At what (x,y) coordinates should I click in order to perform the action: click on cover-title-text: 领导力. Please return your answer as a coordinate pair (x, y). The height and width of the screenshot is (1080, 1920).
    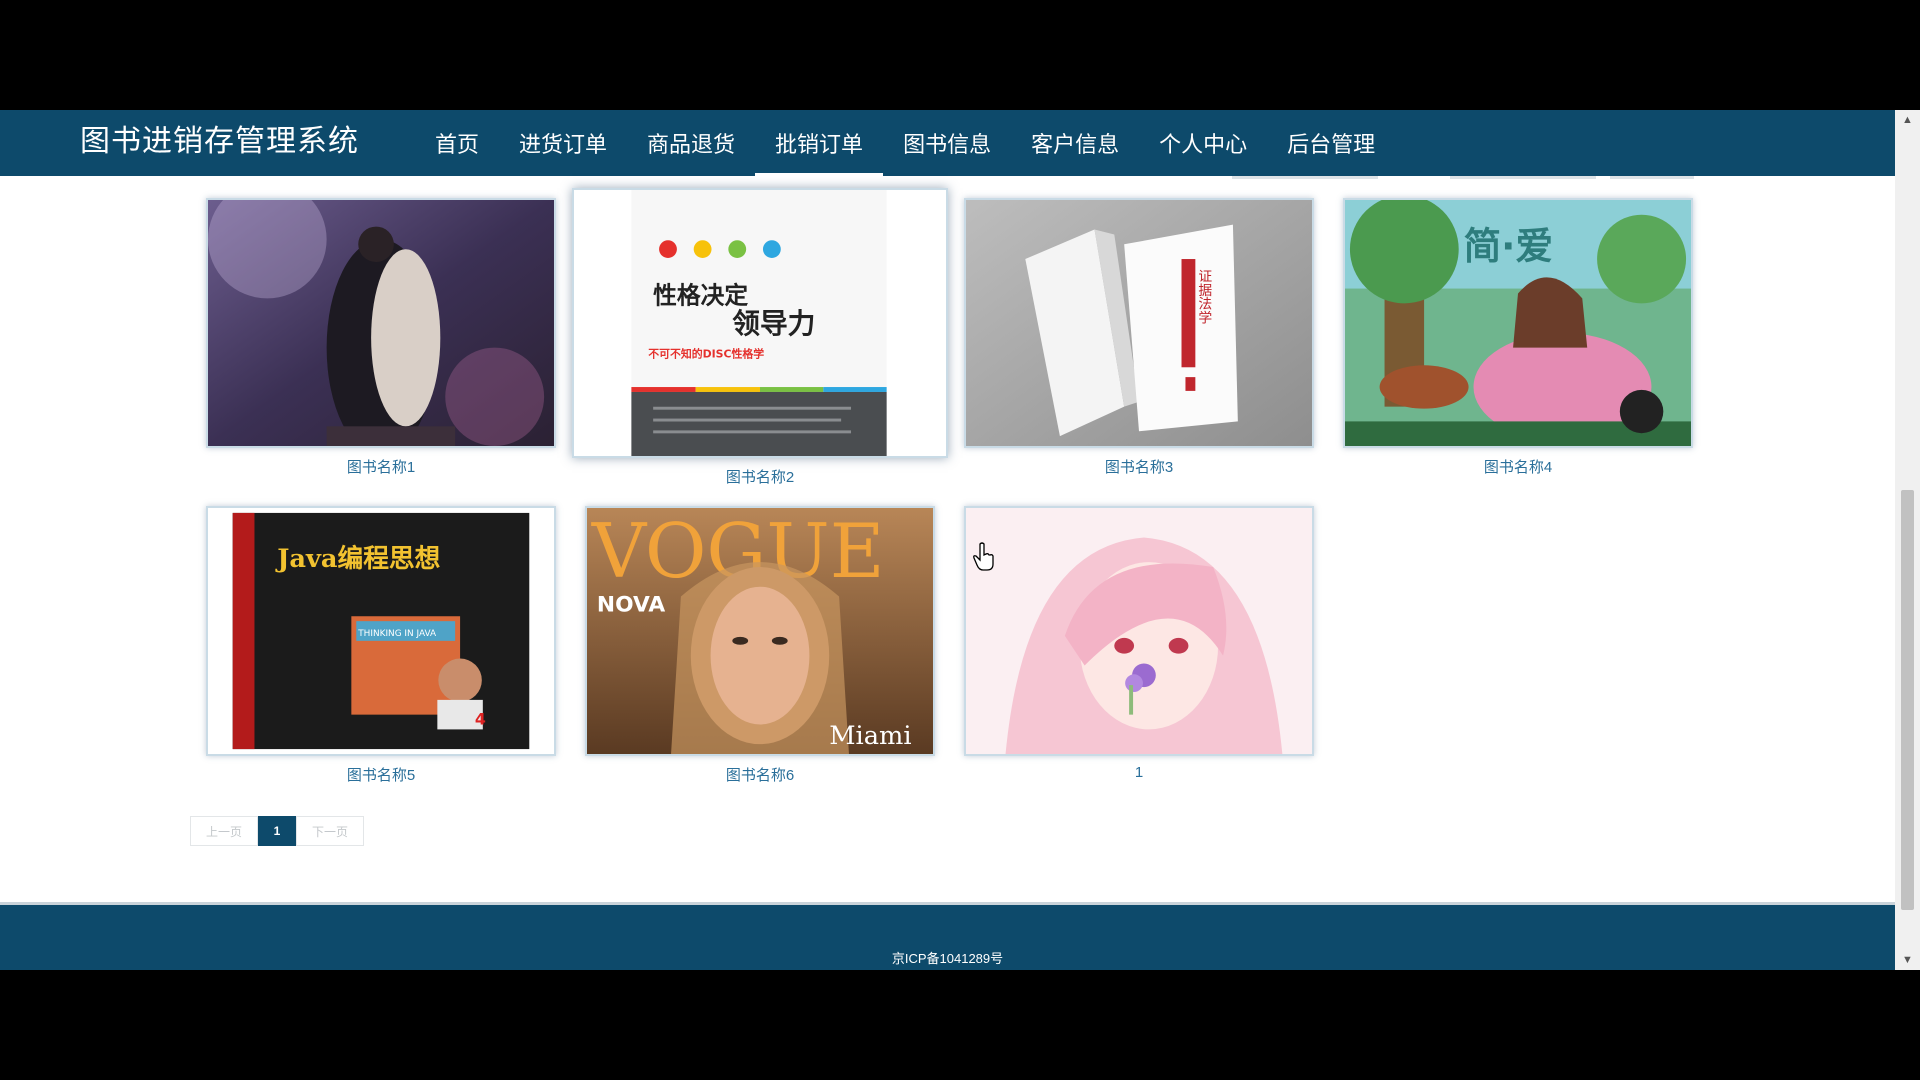
    Looking at the image, I should click on (773, 323).